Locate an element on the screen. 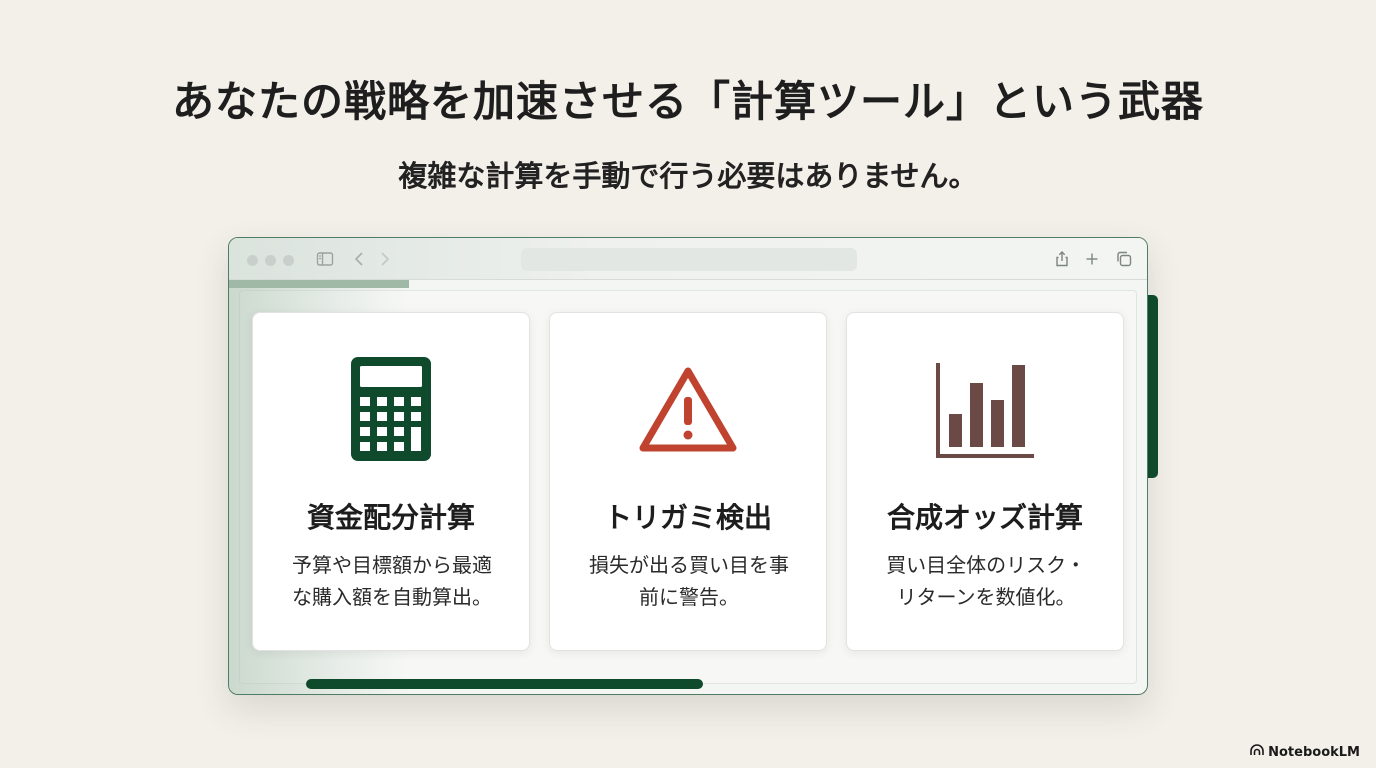 The width and height of the screenshot is (1376, 768). share-icon is located at coordinates (1062, 259).